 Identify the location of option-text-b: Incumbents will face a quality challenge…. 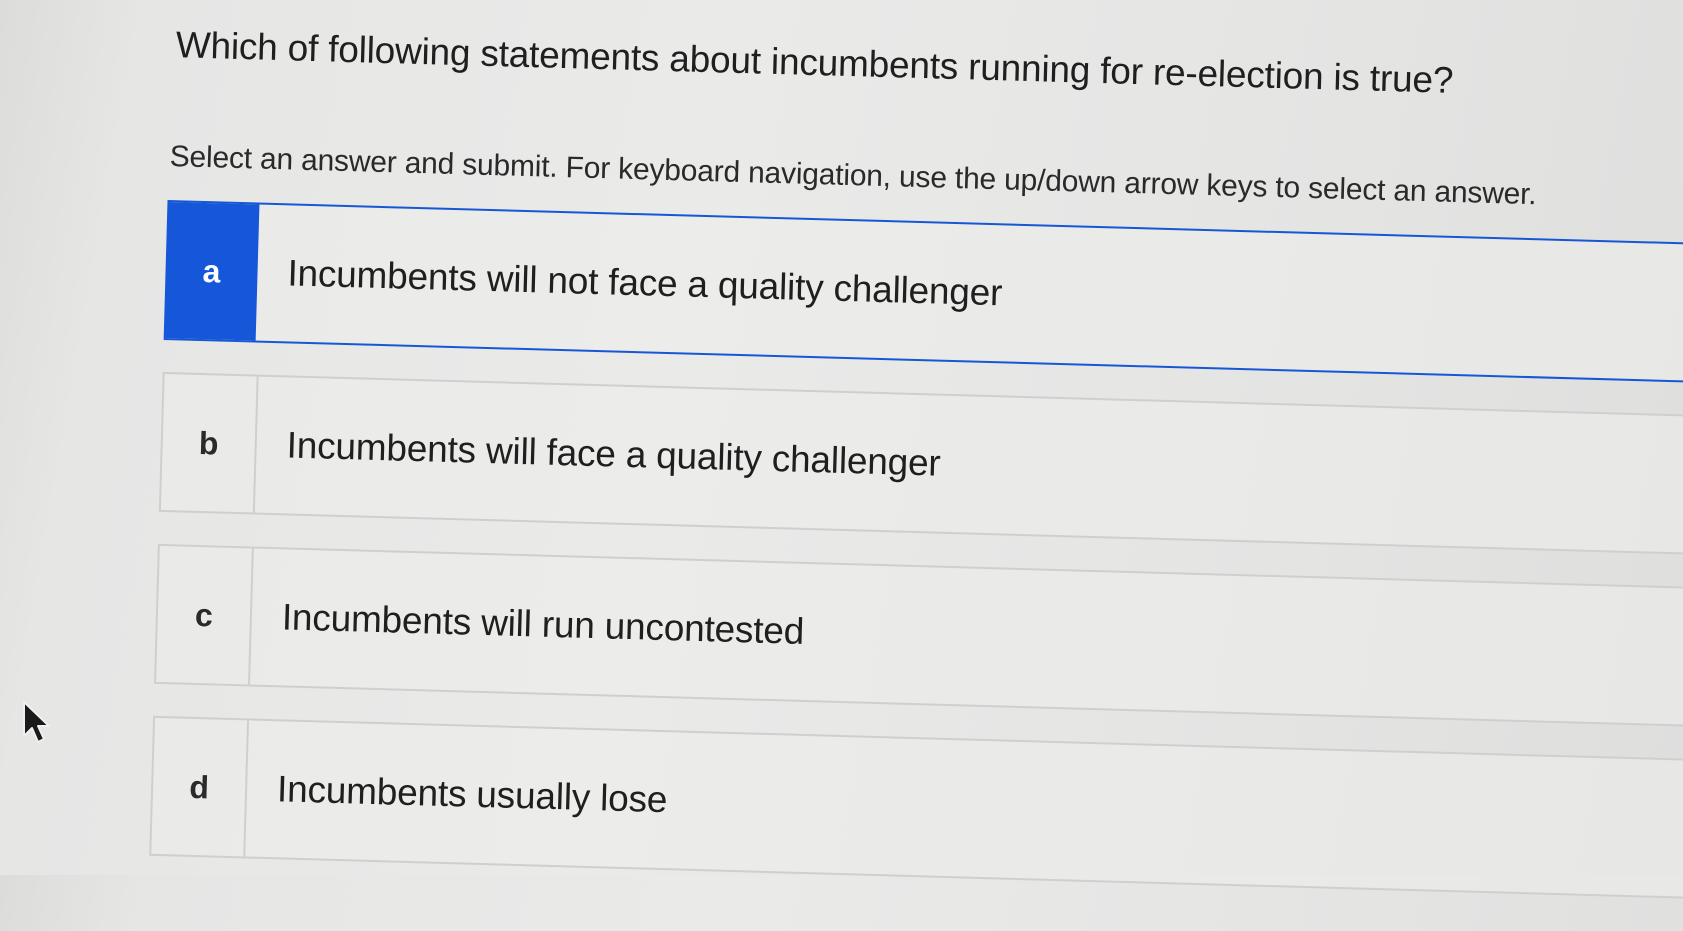
(614, 454).